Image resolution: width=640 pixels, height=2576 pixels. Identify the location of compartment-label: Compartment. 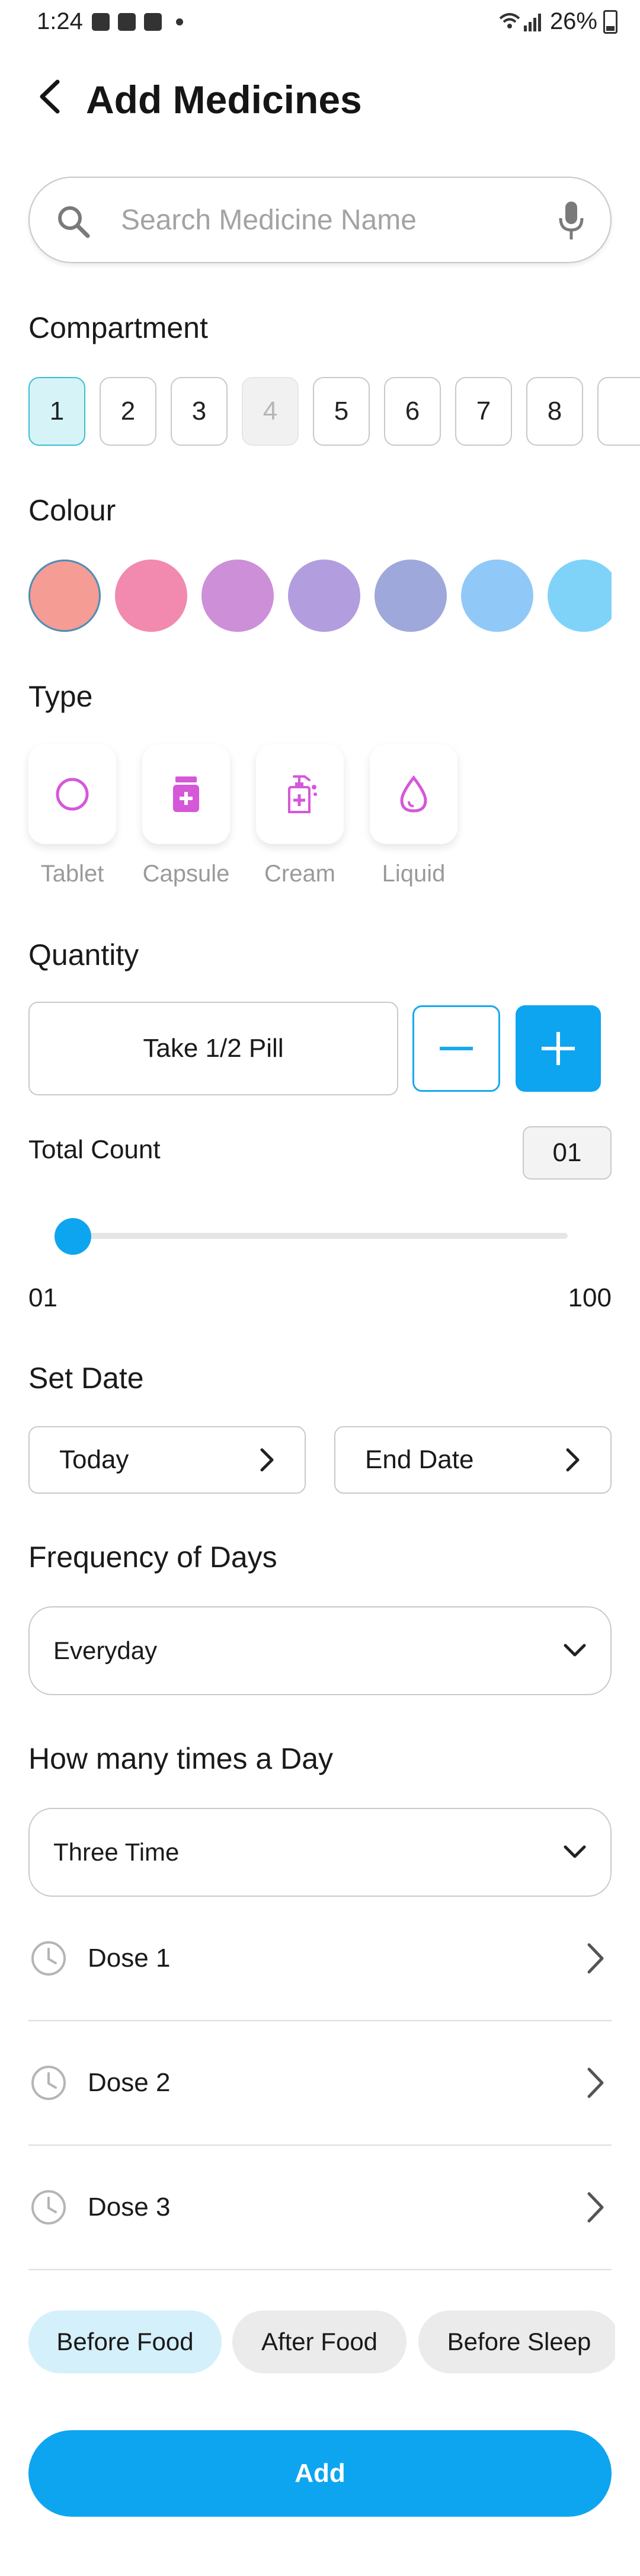
(118, 328).